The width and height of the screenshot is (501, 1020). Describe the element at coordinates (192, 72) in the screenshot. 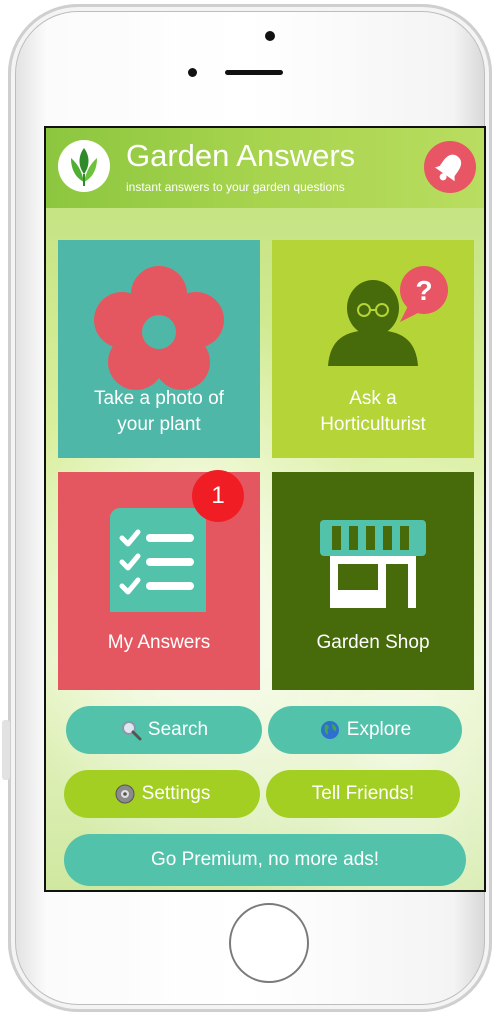

I see `proximity-sensor` at that location.